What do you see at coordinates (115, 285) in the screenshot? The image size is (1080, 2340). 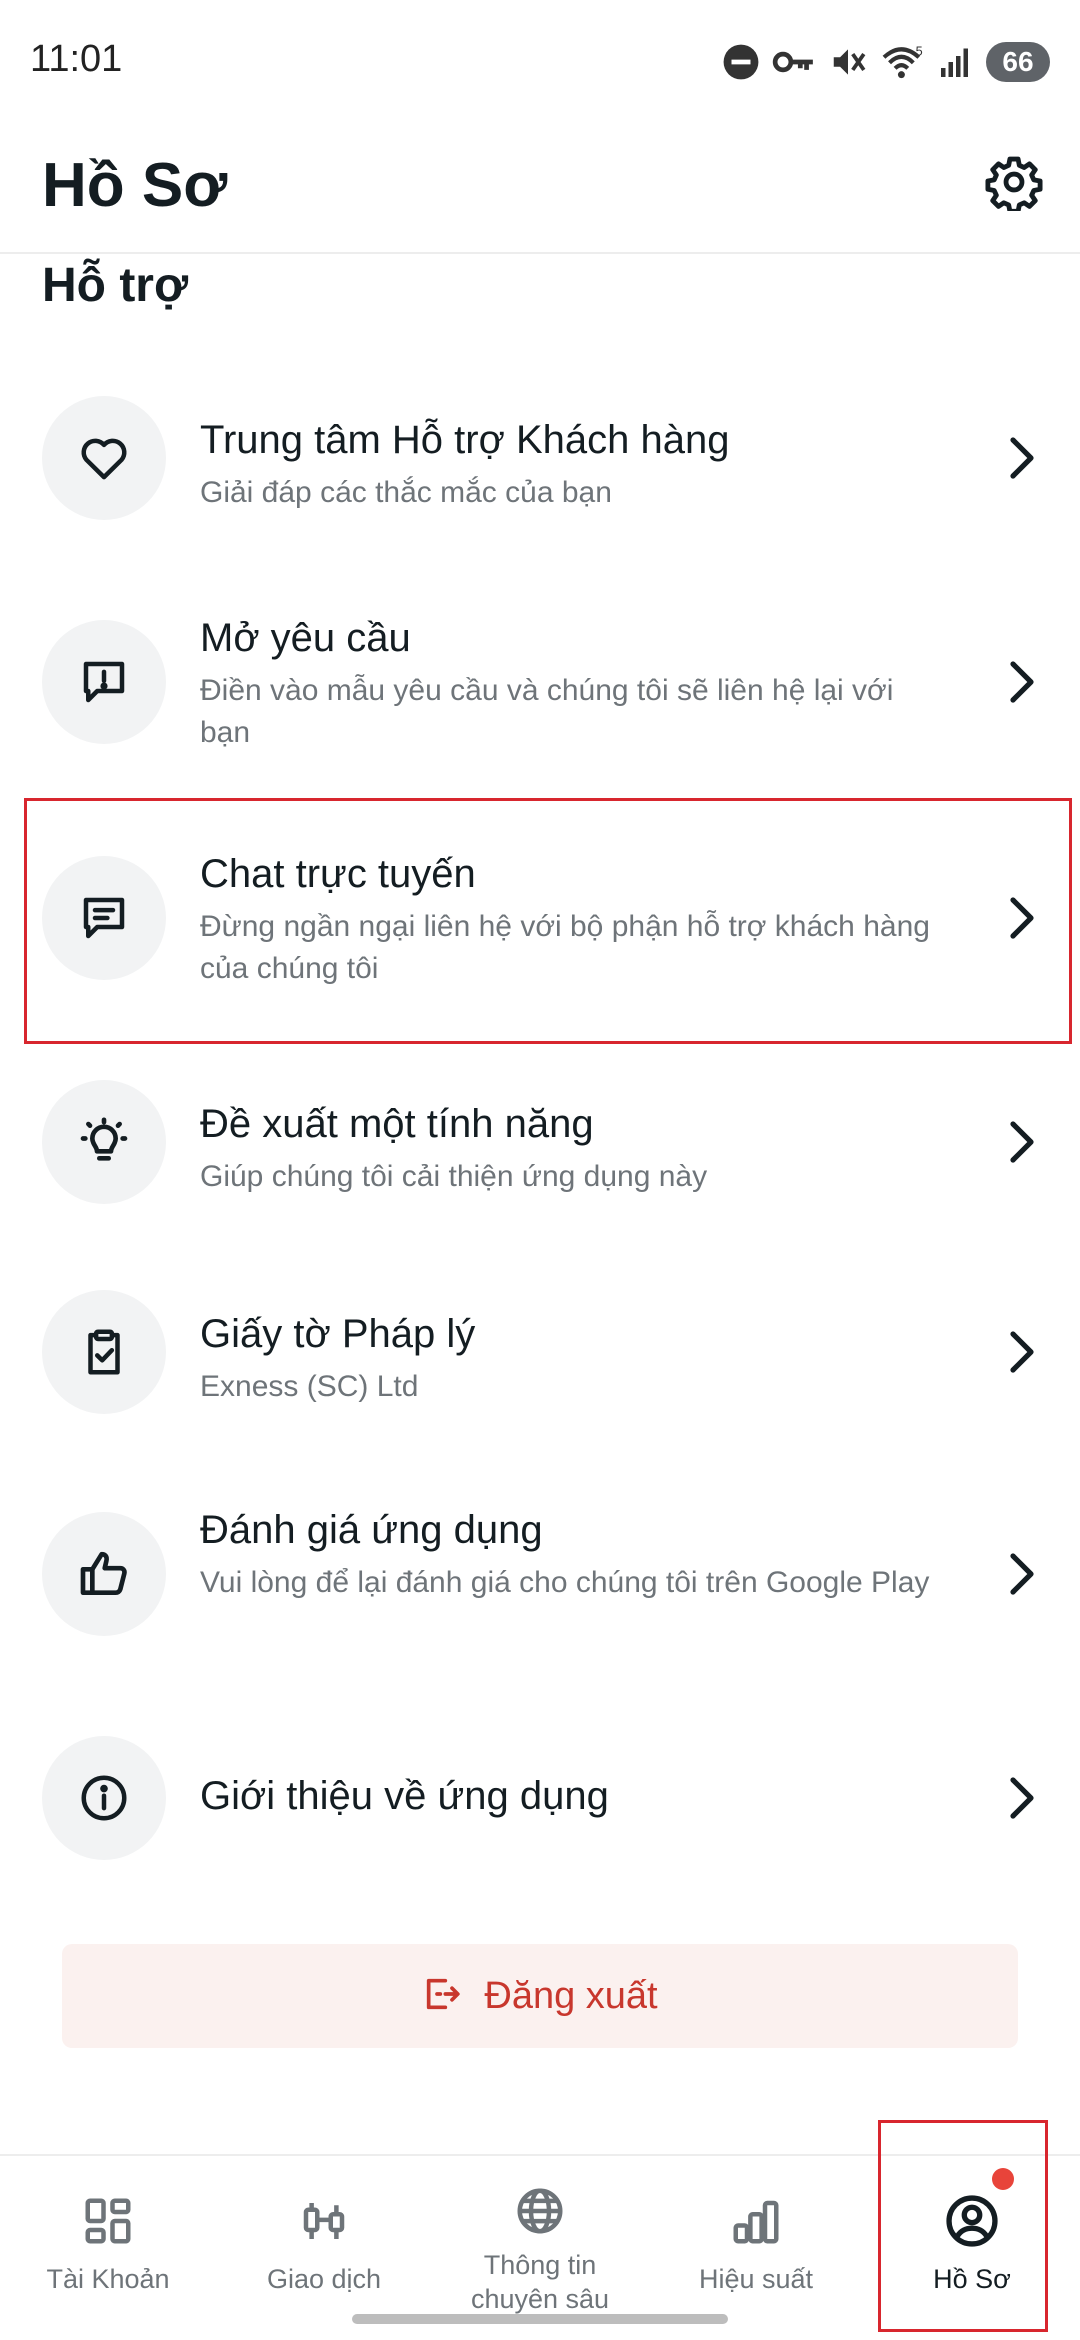 I see `section-title: Hỗ trợ` at bounding box center [115, 285].